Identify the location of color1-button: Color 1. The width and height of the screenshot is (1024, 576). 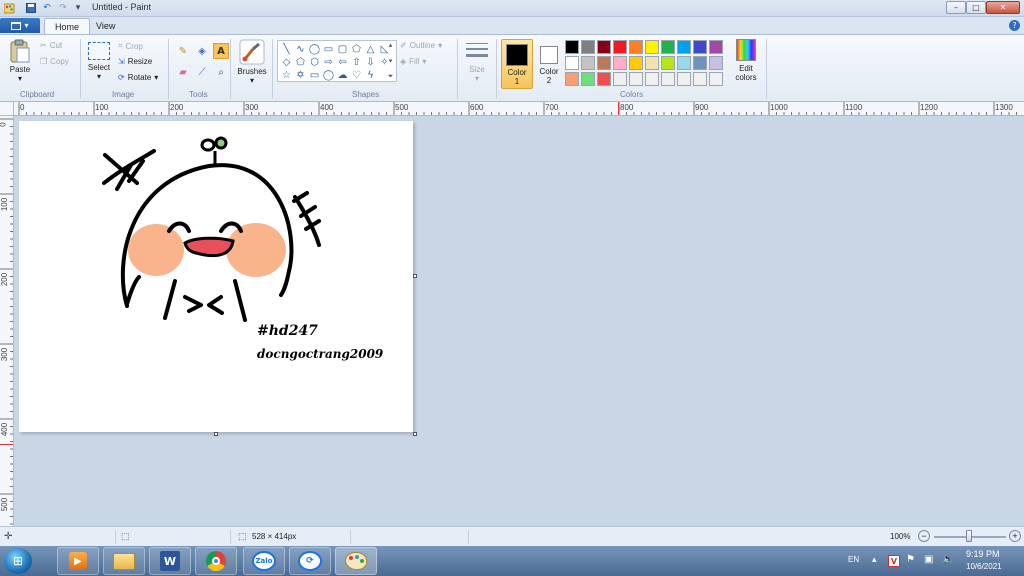
(517, 64).